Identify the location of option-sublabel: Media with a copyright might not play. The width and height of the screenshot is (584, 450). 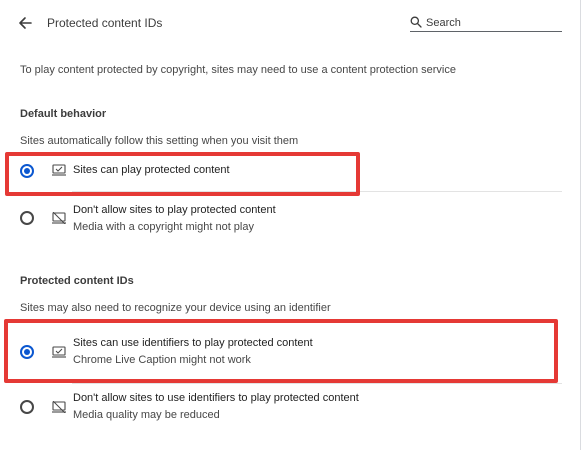
(163, 227).